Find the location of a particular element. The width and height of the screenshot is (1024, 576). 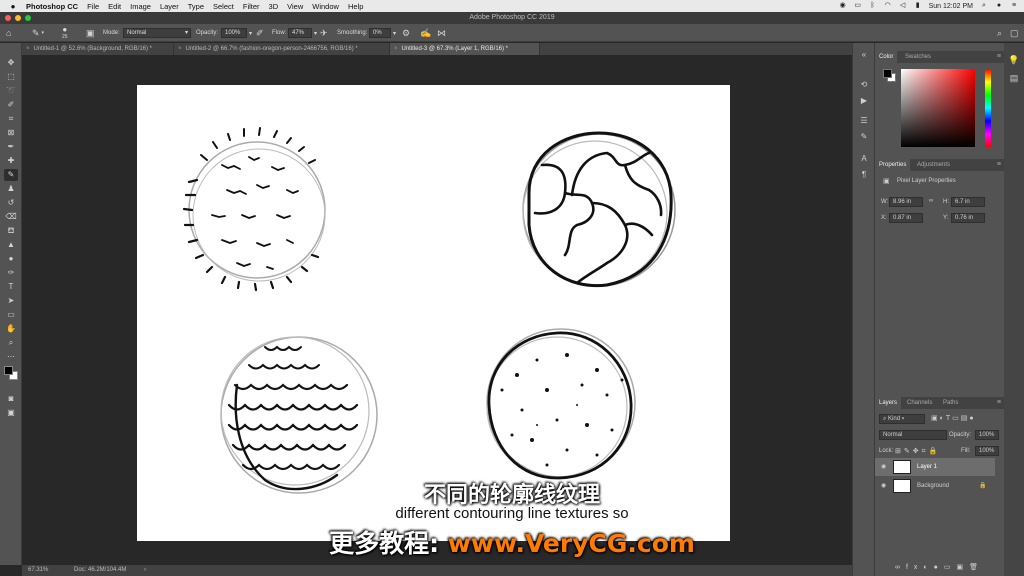

blend-mode-select: Normal is located at coordinates (913, 435).